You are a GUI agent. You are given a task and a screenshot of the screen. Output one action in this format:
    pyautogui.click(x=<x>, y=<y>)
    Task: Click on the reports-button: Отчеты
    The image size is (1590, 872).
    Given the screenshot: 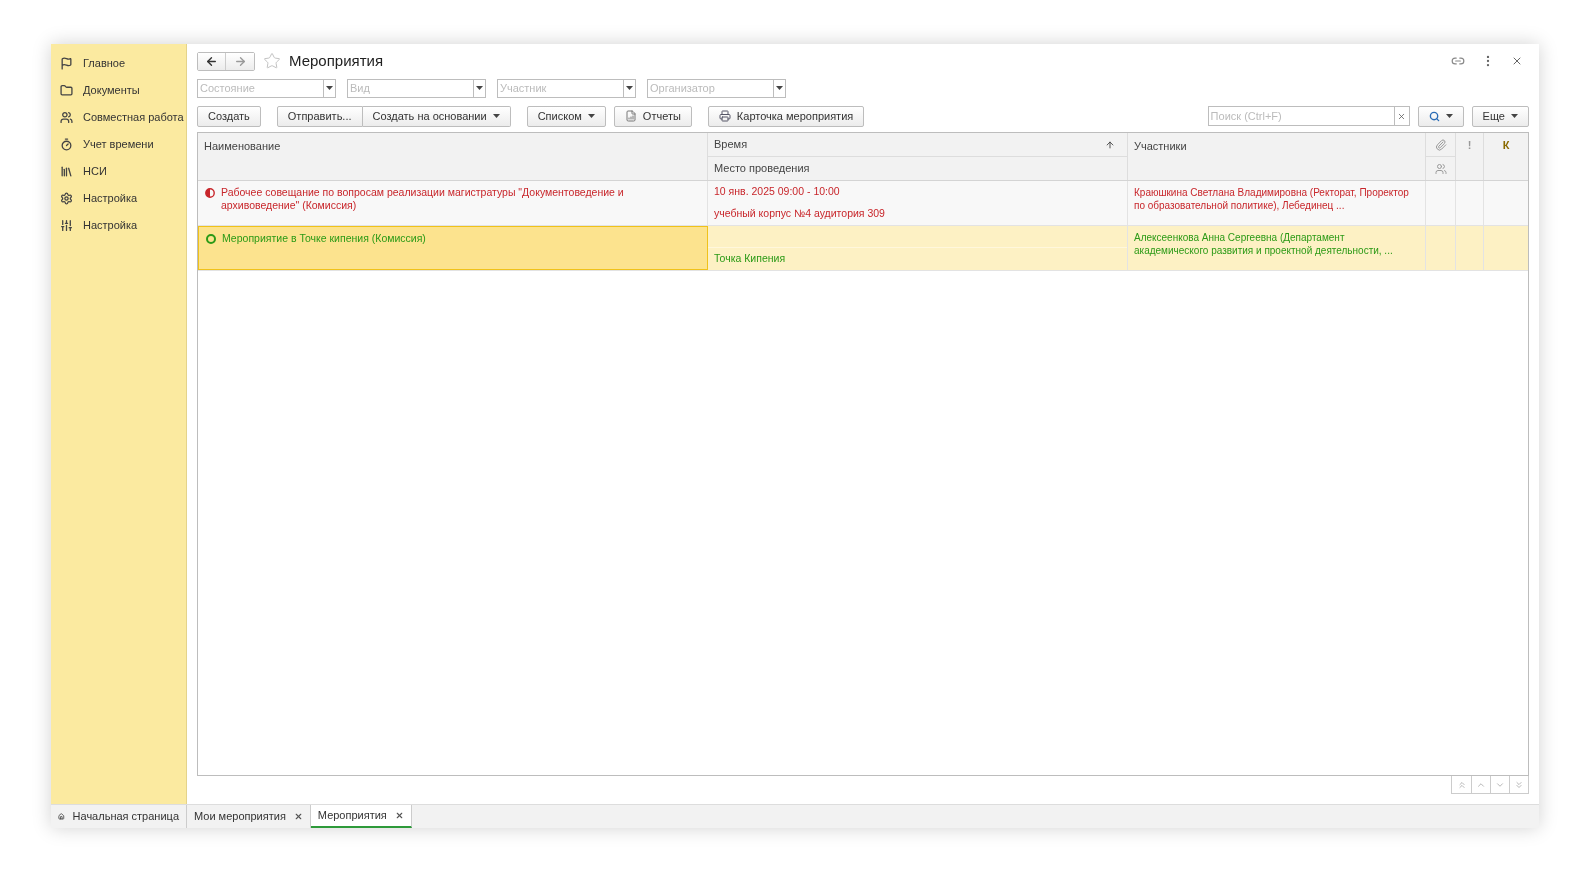 What is the action you would take?
    pyautogui.click(x=652, y=116)
    